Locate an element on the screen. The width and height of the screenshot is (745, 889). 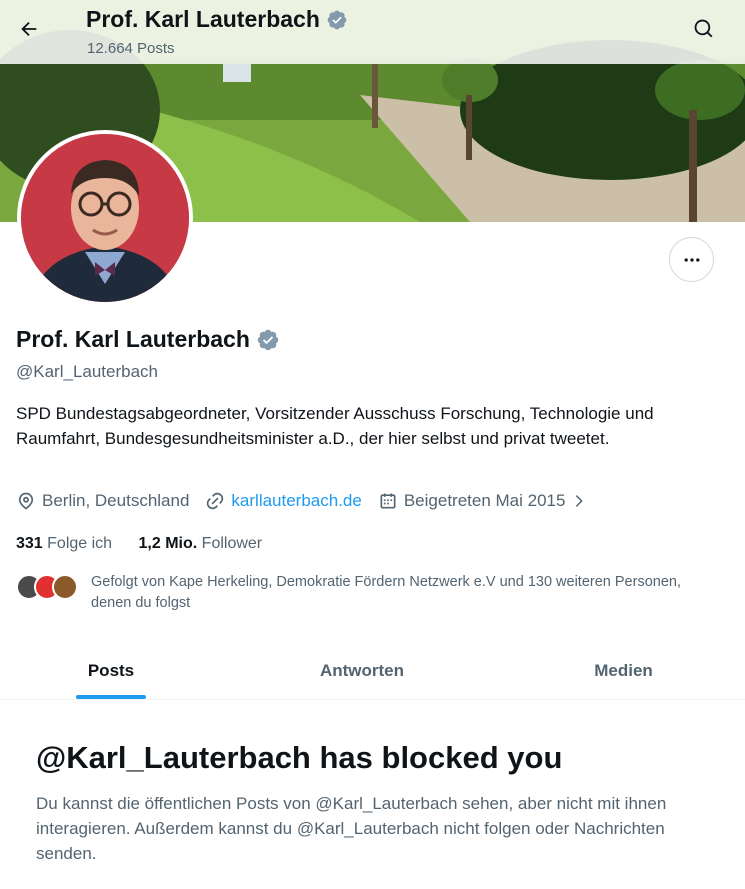
location-item: Berlin, Deutschland is located at coordinates (102, 501).